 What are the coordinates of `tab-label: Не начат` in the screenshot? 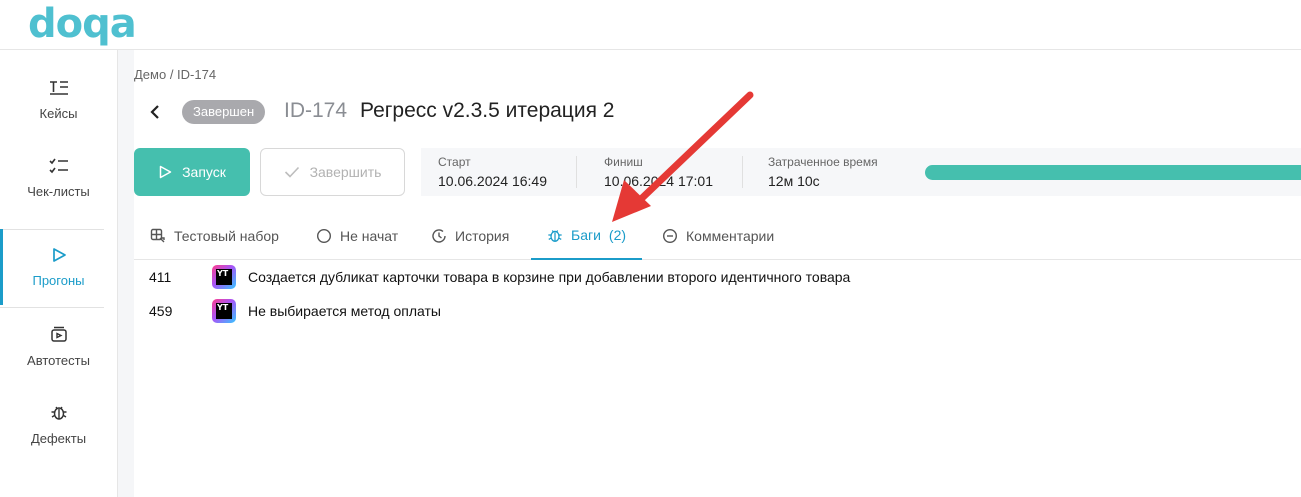 It's located at (369, 236).